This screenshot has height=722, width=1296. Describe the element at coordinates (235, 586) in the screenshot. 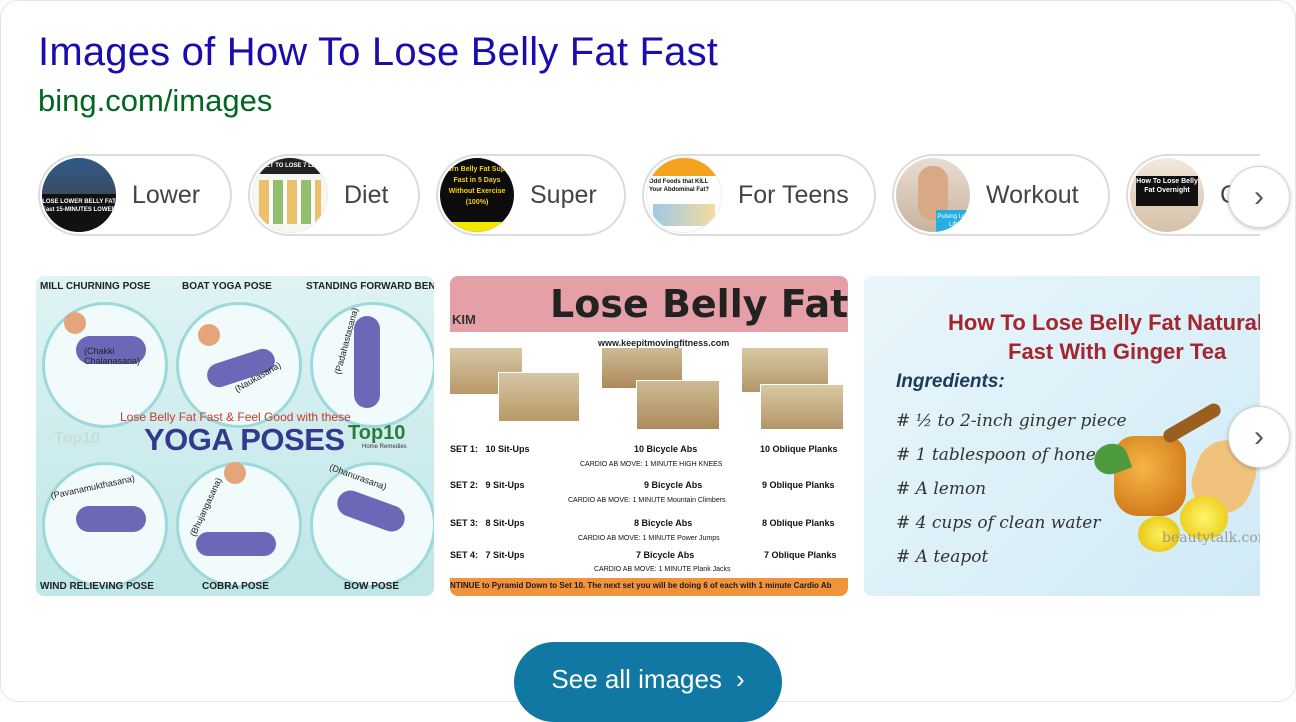

I see `pose-label: COBRA POSE` at that location.